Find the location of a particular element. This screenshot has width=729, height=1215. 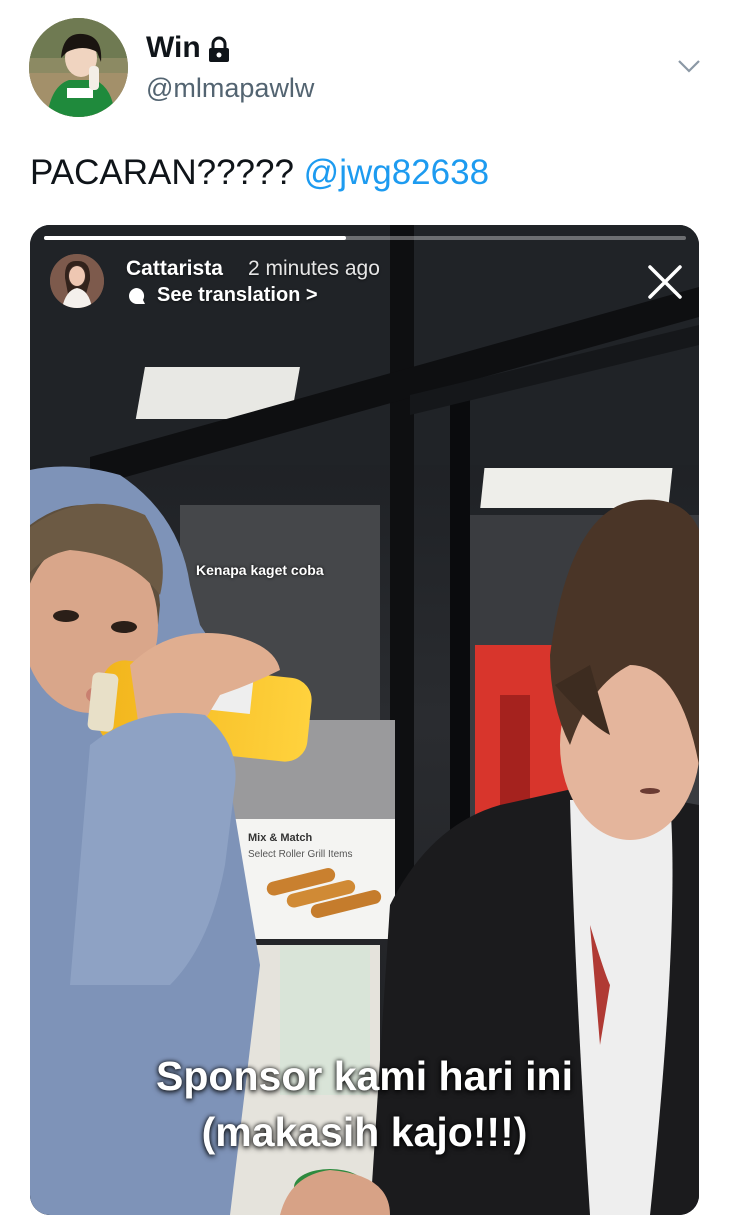

translate-icon is located at coordinates (137, 296).